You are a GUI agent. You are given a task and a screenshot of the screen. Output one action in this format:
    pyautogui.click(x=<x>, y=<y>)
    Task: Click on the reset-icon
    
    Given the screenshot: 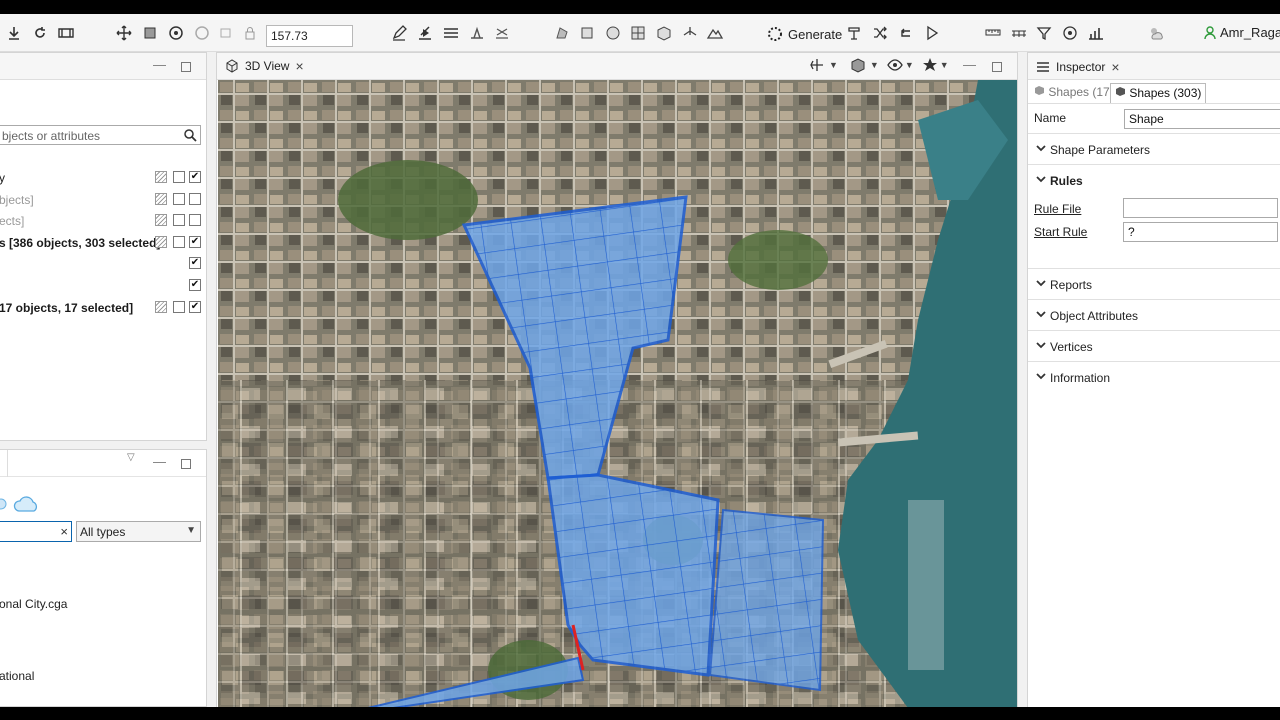 What is the action you would take?
    pyautogui.click(x=906, y=33)
    